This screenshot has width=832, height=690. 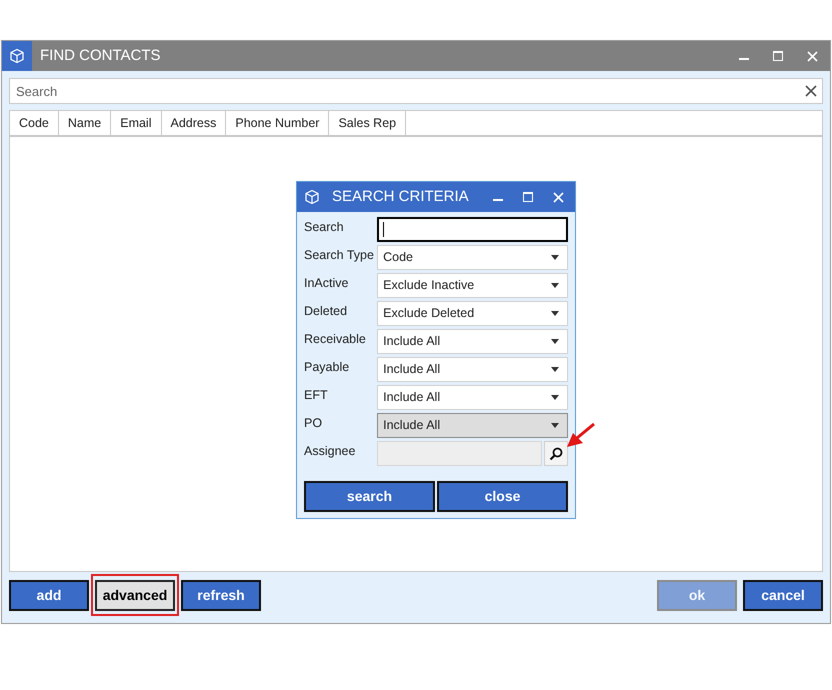 I want to click on window-title: FIND CONTACTS, so click(x=100, y=56).